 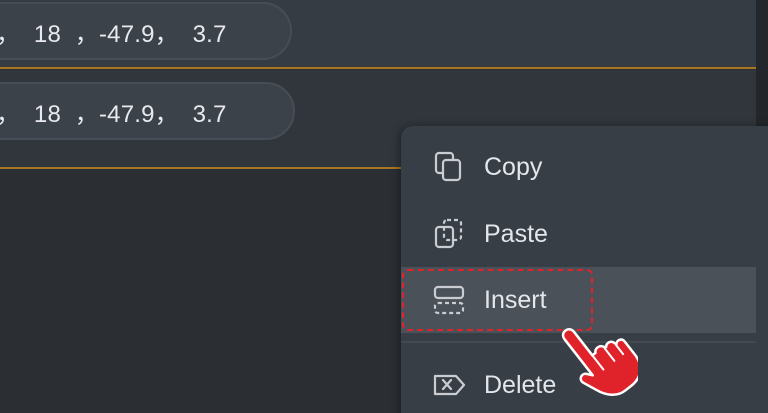 I want to click on paste-icon, so click(x=449, y=234).